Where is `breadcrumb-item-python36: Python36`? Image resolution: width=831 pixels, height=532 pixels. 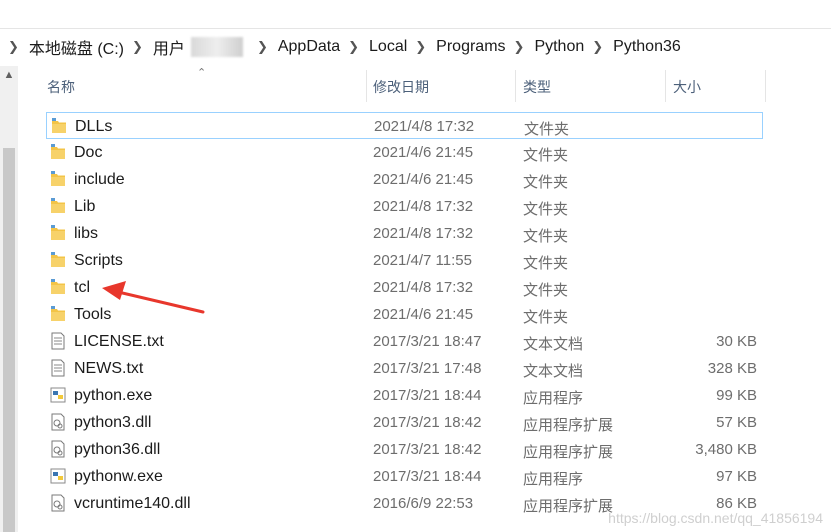
breadcrumb-item-python36: Python36 is located at coordinates (647, 47).